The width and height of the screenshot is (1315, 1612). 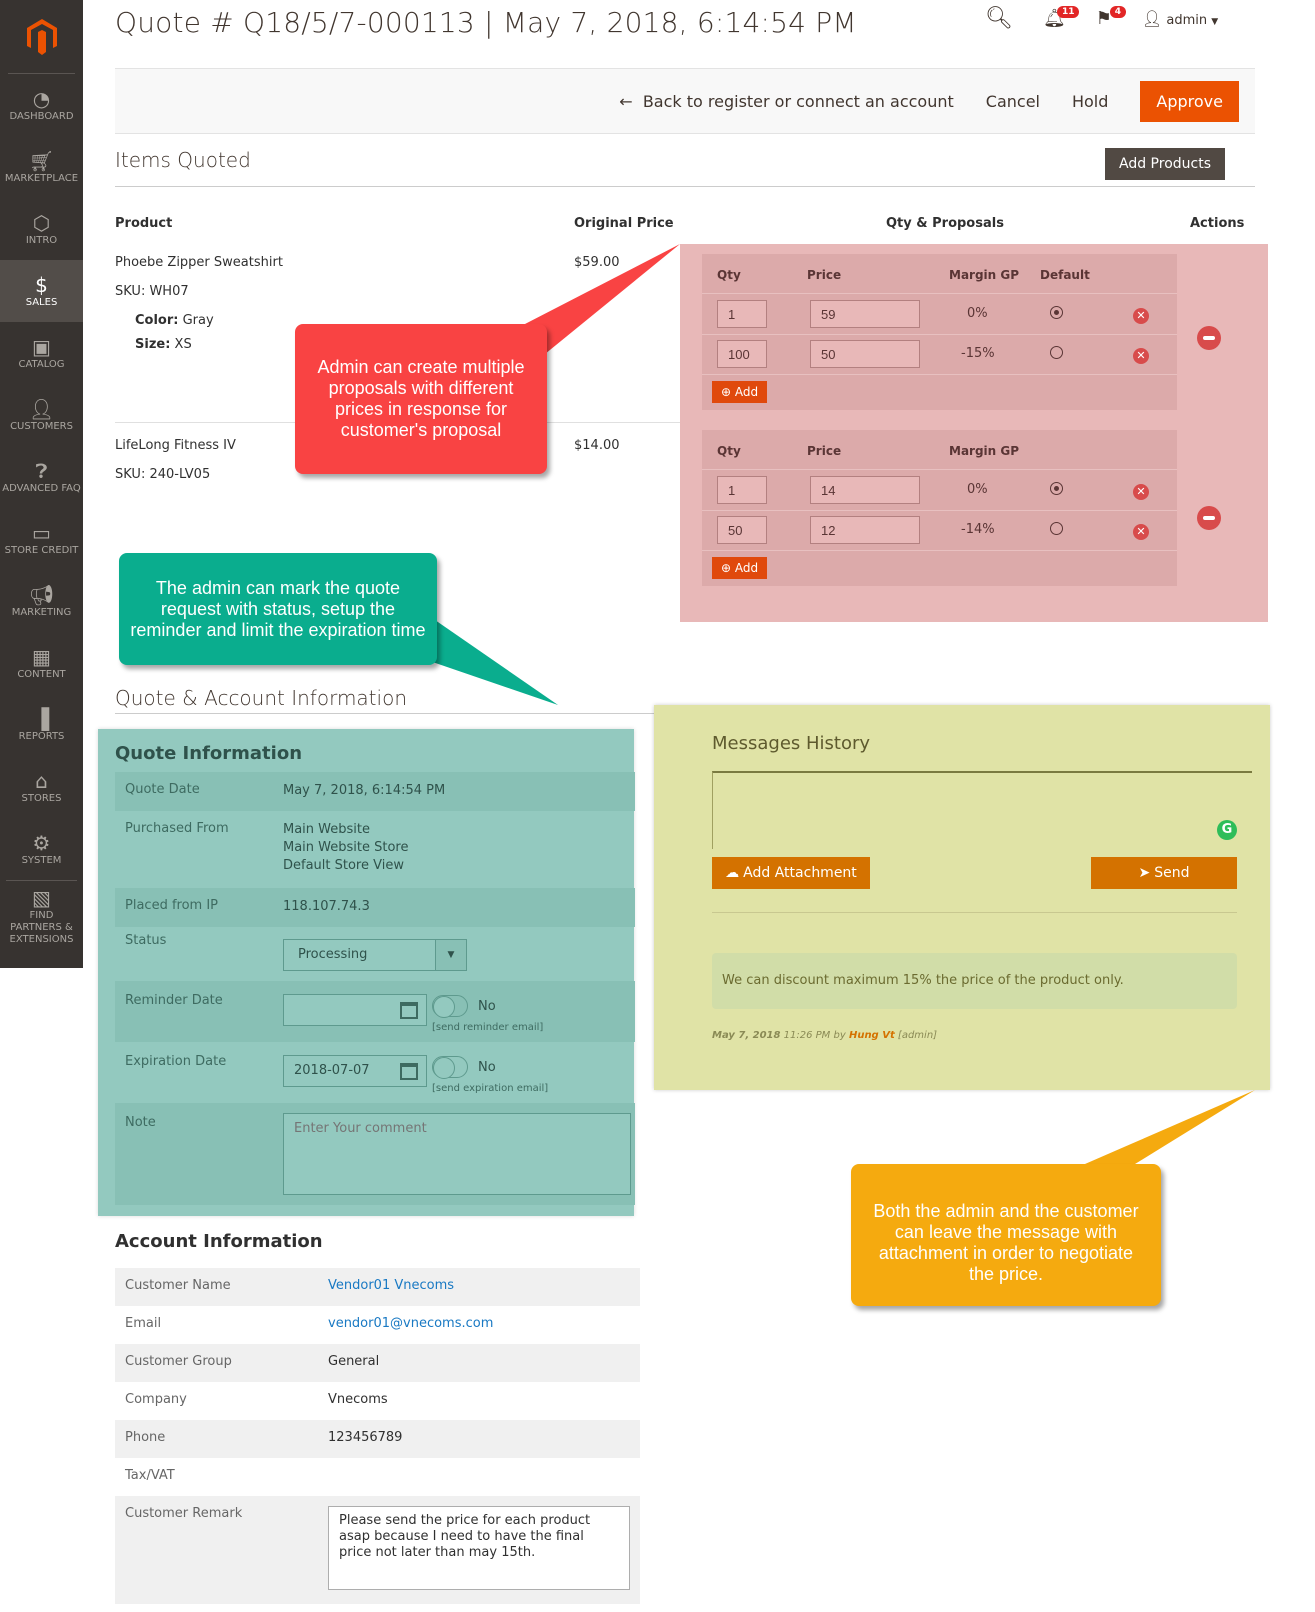 I want to click on send-label: Send, so click(x=1172, y=873).